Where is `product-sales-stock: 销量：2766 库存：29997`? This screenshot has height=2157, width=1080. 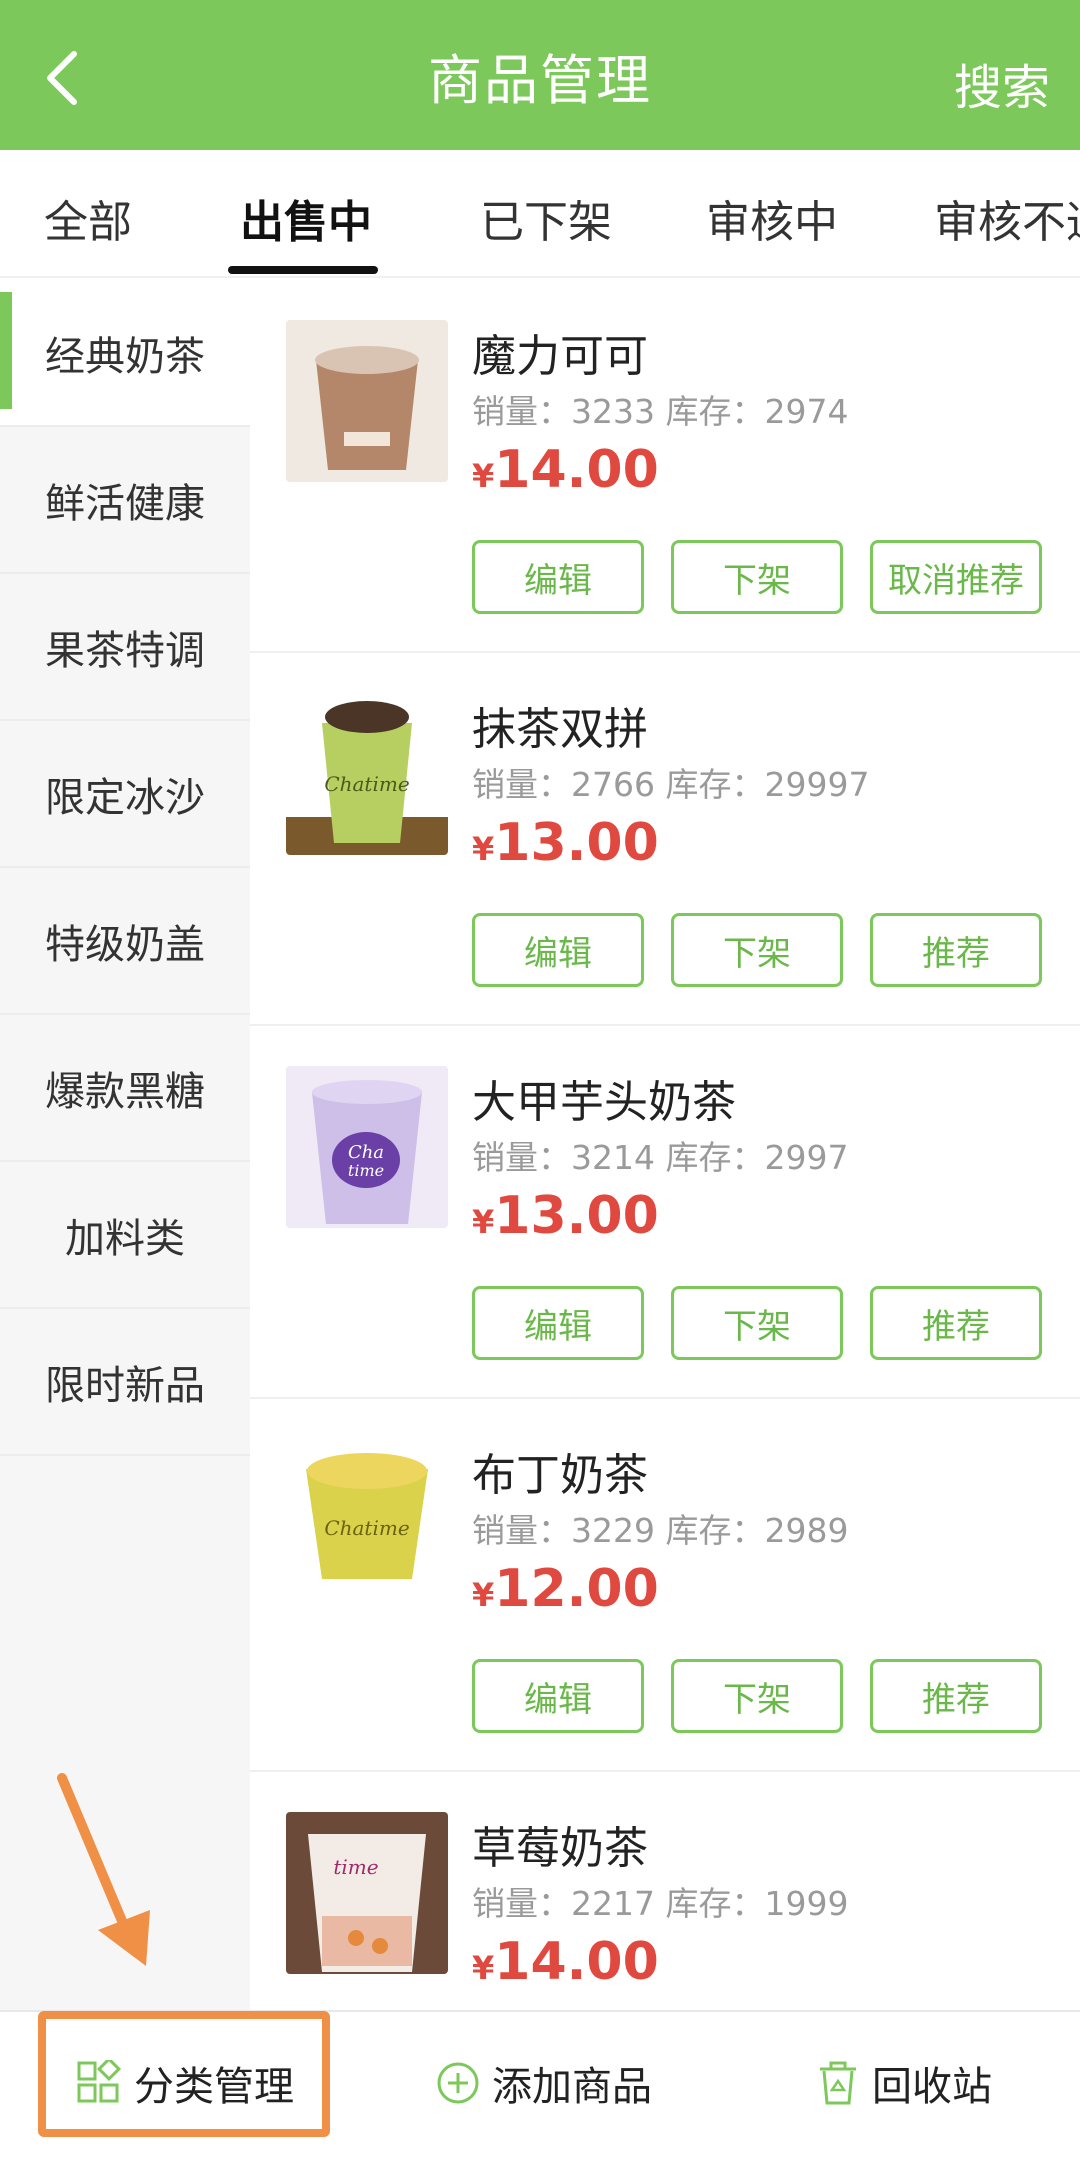 product-sales-stock: 销量：2766 库存：29997 is located at coordinates (671, 784).